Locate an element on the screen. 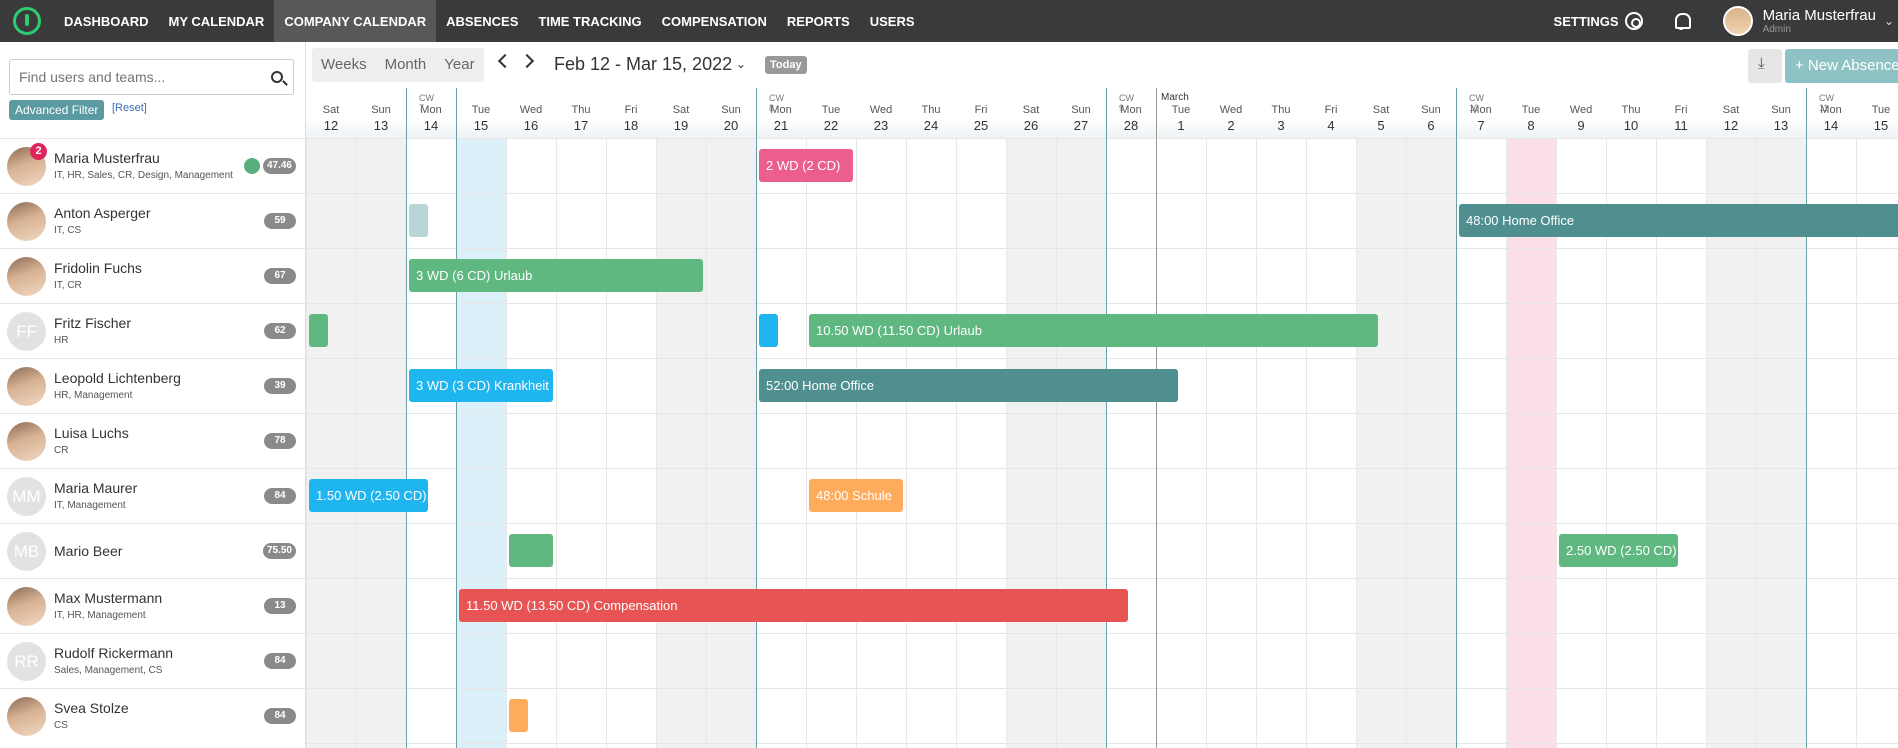 The width and height of the screenshot is (1898, 748). view-year-button: Year is located at coordinates (459, 65).